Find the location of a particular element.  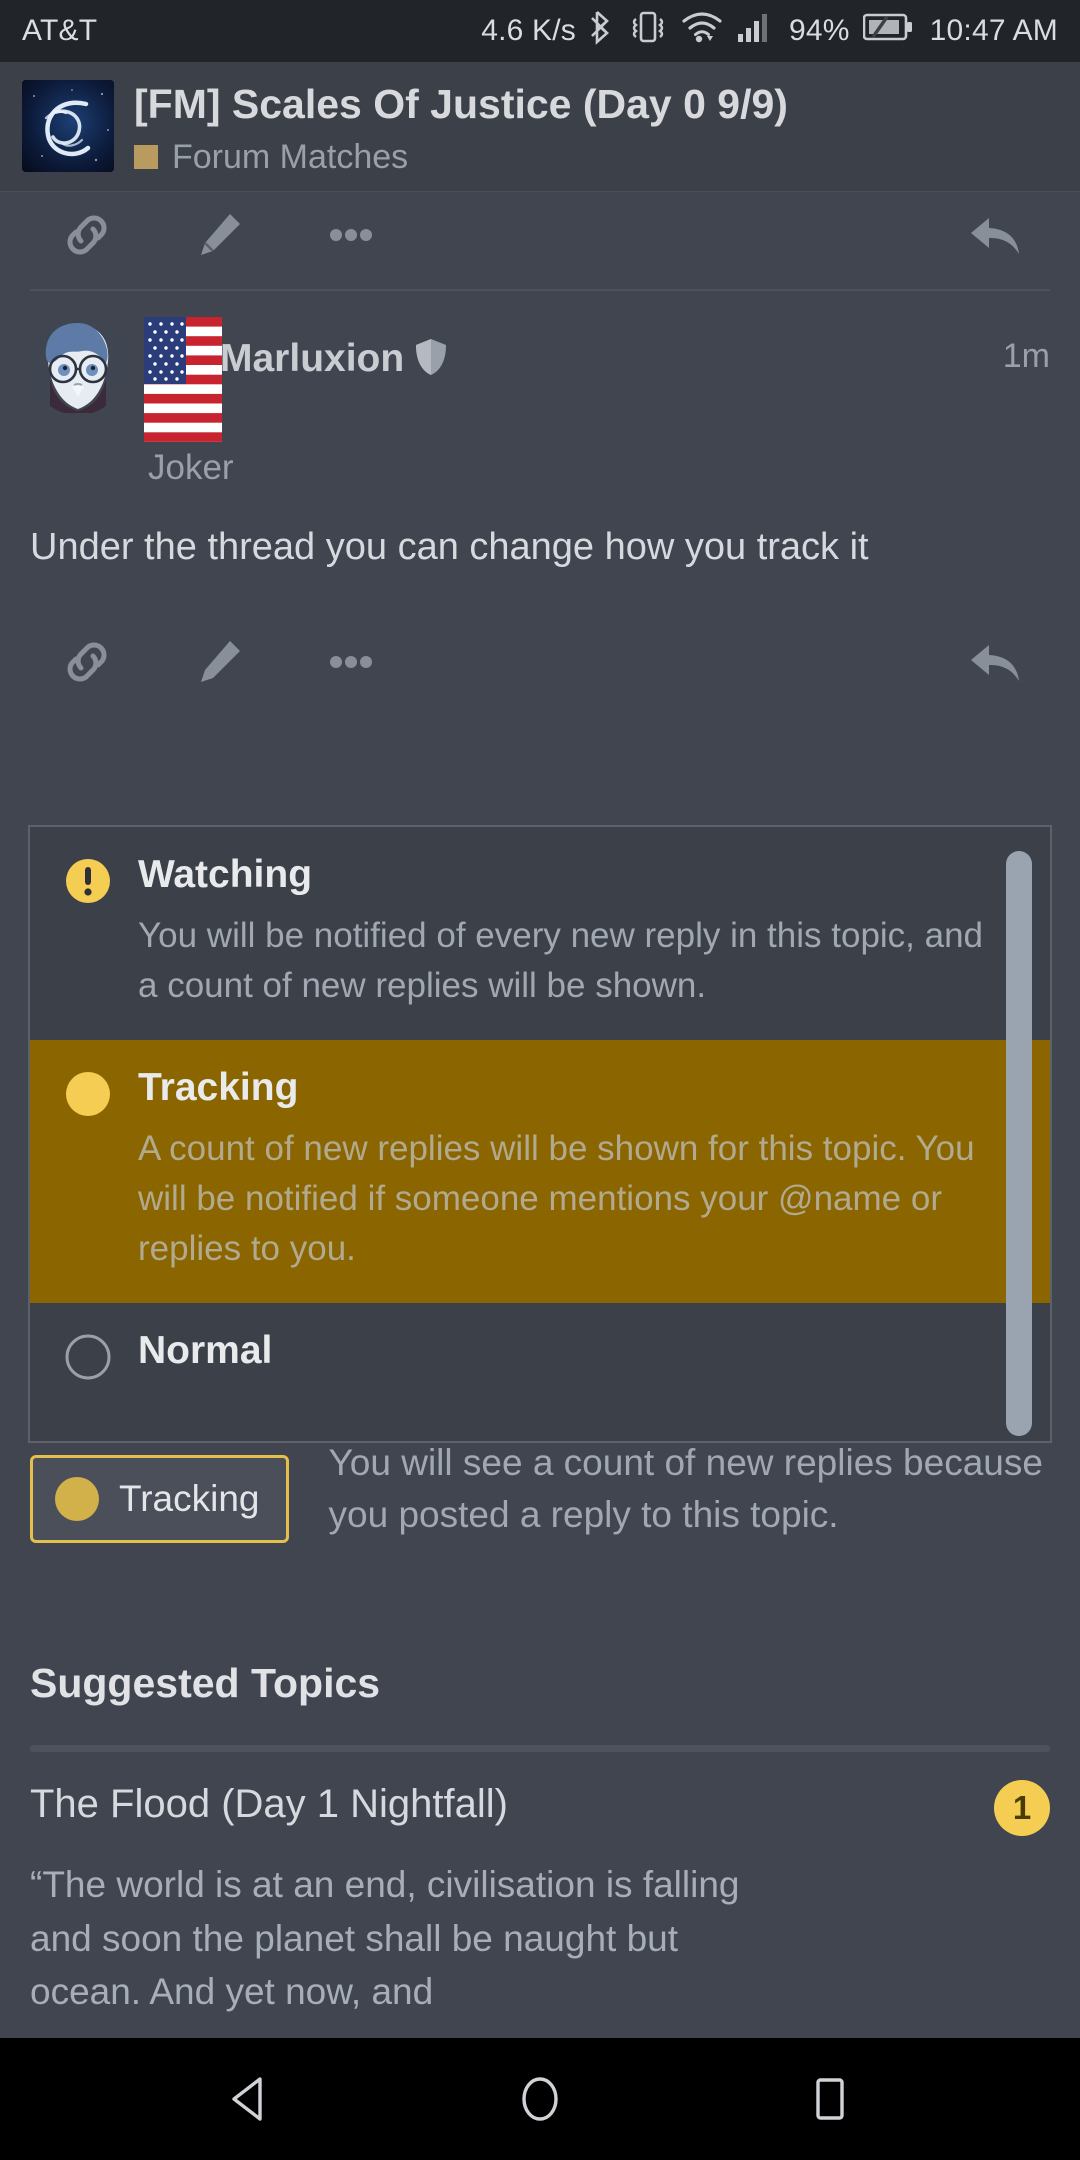

clock-label: 10:47 AM is located at coordinates (993, 30).